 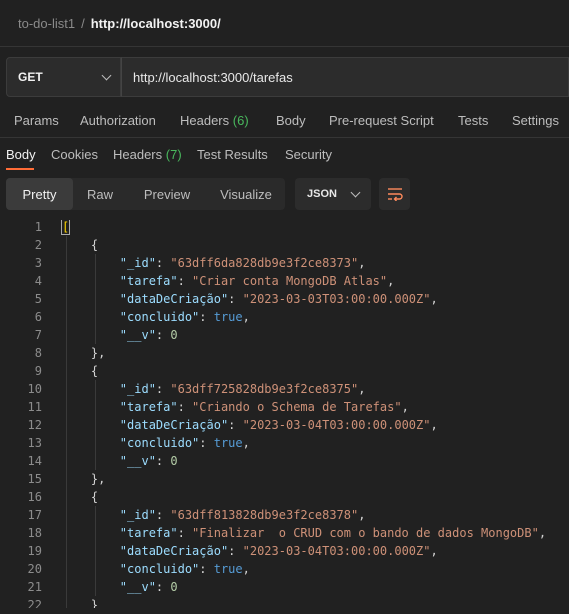 I want to click on view-preview-button: Preview, so click(x=167, y=194).